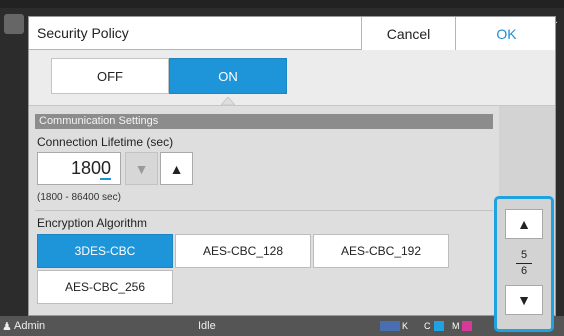 This screenshot has height=336, width=564. Describe the element at coordinates (90, 168) in the screenshot. I see `connection-lifetime-value: 1800` at that location.